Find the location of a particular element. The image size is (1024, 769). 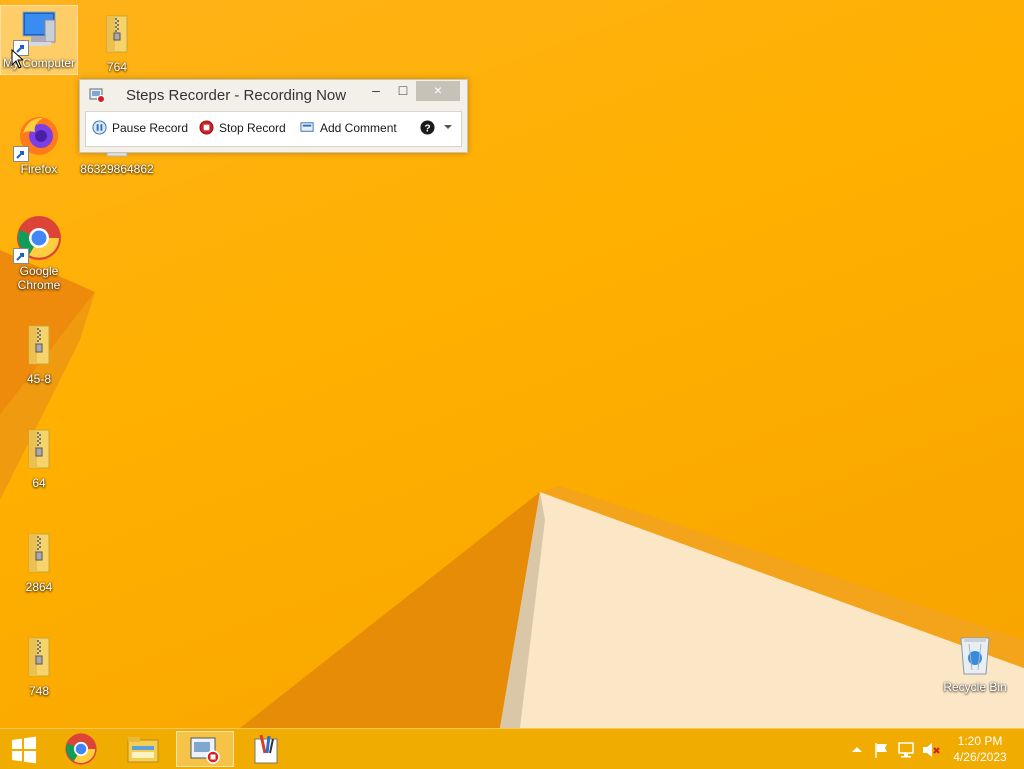

desktop-icon-64: 64 is located at coordinates (39, 458).